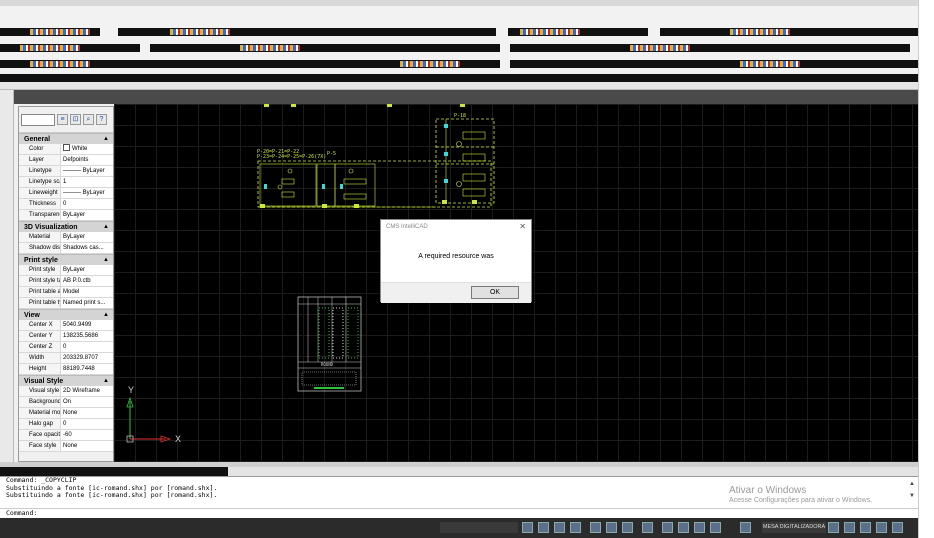 The image size is (934, 538). Describe the element at coordinates (88, 119) in the screenshot. I see `quick-select-icon: ⌕` at that location.